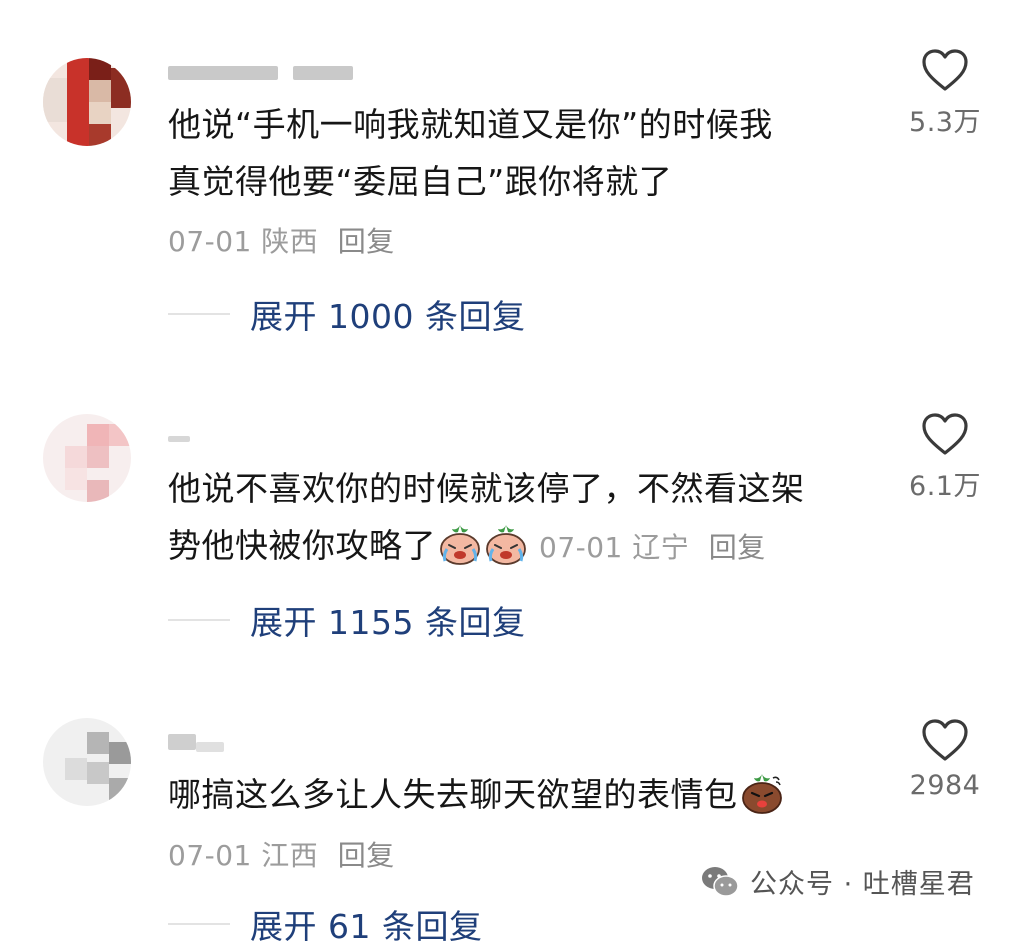  Describe the element at coordinates (518, 153) in the screenshot. I see `comment-text: 他说“手机一响我就知道又是你”的时候我 真觉得他要“委屈自己”跟你将就了` at that location.